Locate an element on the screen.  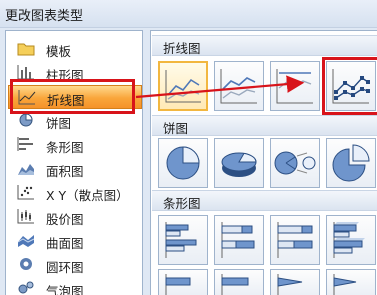
clustered-bar-icon is located at coordinates (181, 240).